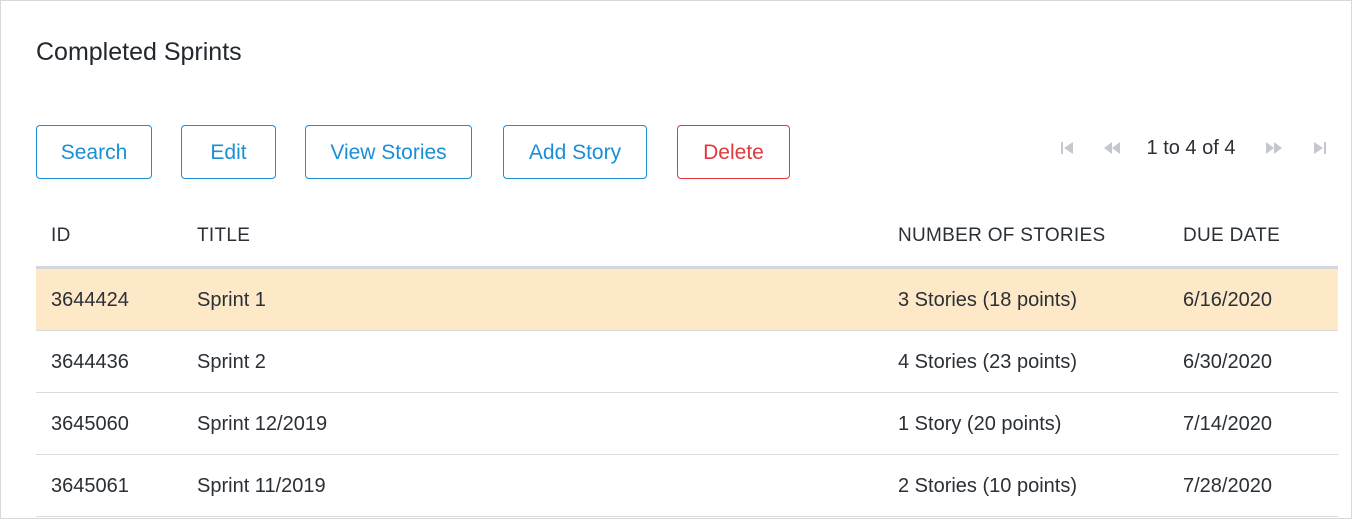 This screenshot has height=519, width=1352. Describe the element at coordinates (1231, 236) in the screenshot. I see `column-header-due-date: DUE DATE` at that location.